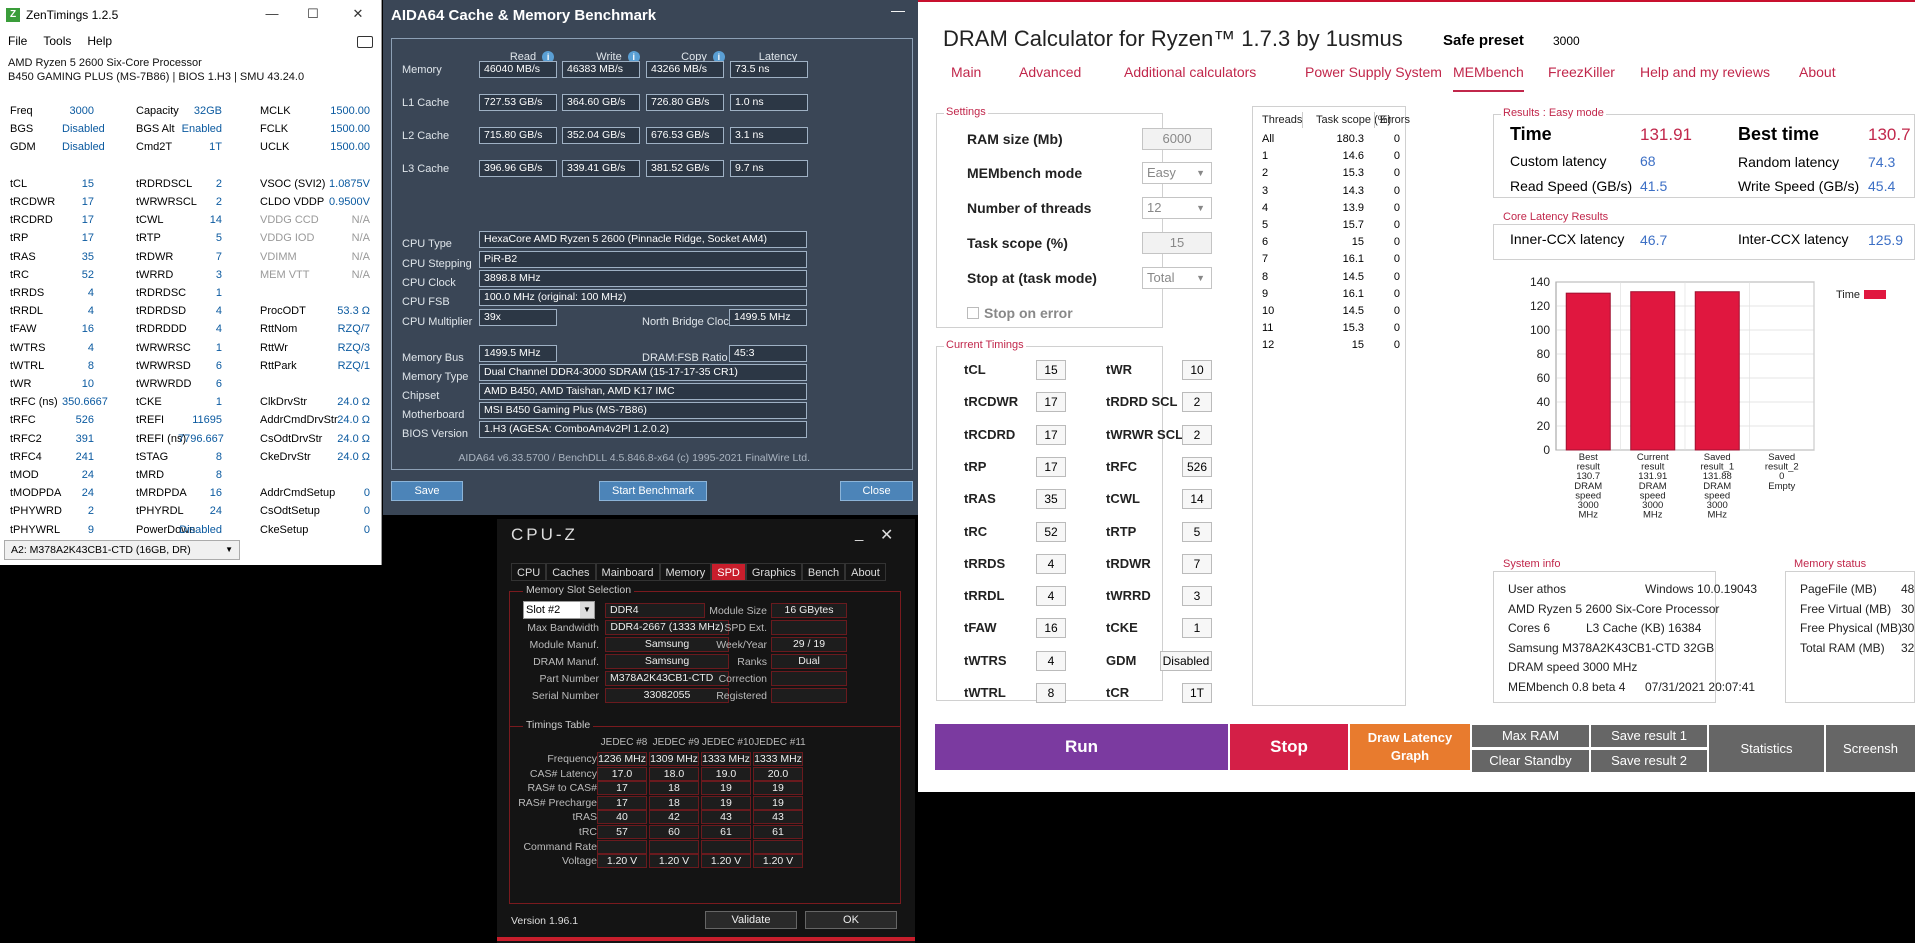  I want to click on stop-button: Stop, so click(1289, 747).